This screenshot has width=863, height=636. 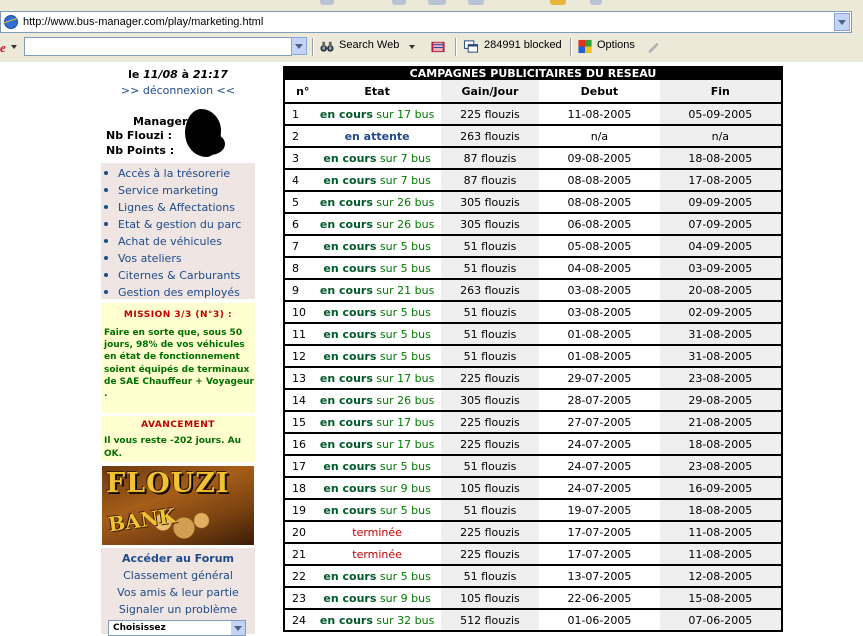 I want to click on cell-etat: en cours sur 5 bus, so click(x=377, y=510).